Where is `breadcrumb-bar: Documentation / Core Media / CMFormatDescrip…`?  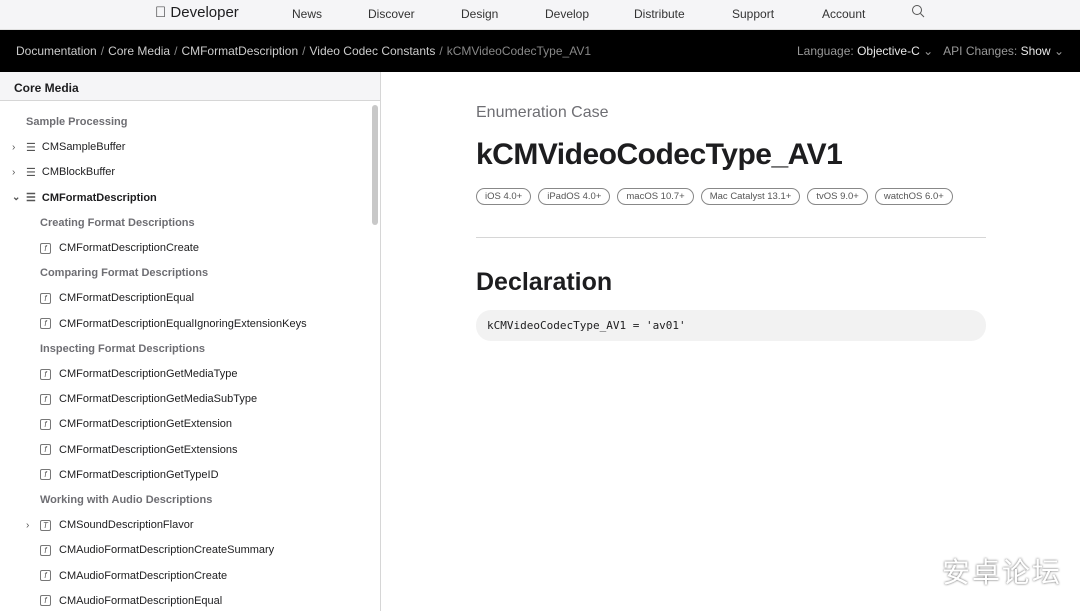
breadcrumb-bar: Documentation / Core Media / CMFormatDescrip… is located at coordinates (540, 51).